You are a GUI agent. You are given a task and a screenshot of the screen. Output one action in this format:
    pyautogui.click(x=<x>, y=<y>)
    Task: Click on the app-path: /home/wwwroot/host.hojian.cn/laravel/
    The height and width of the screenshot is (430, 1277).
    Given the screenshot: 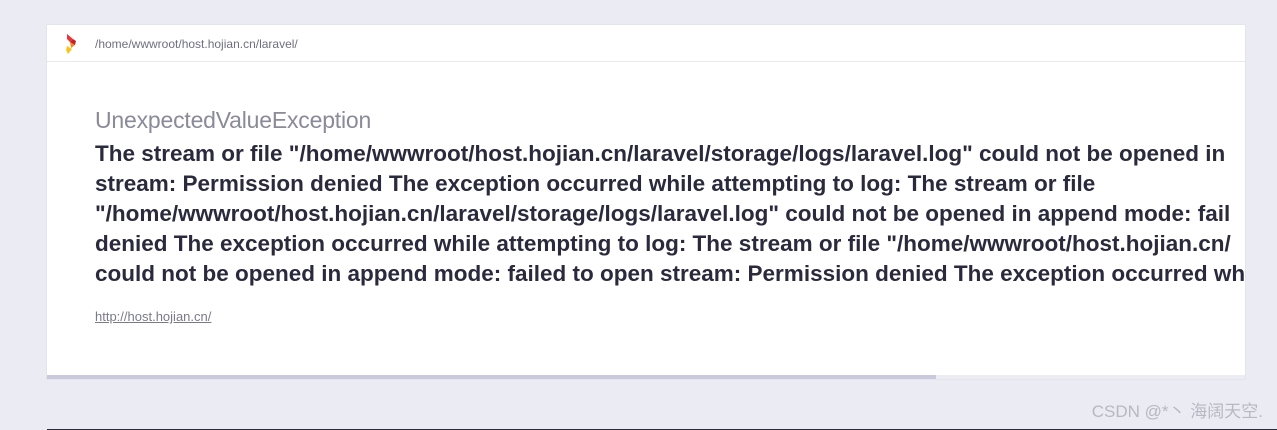 What is the action you would take?
    pyautogui.click(x=196, y=44)
    